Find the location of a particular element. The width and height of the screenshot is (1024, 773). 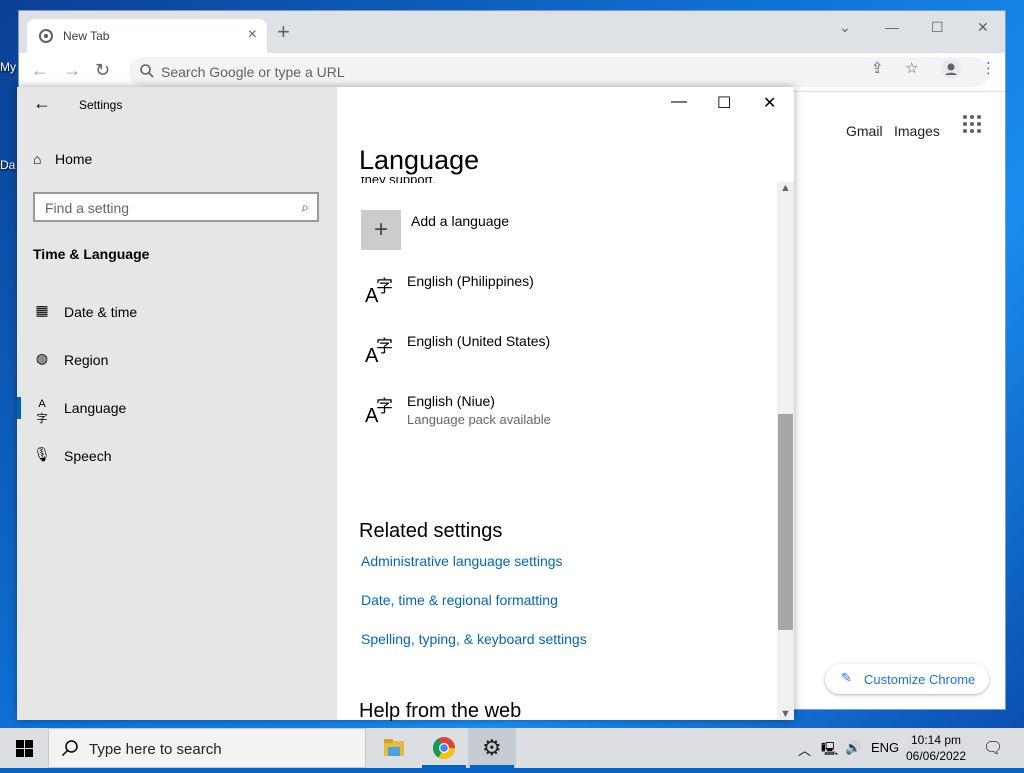

language-item: A 字 English (United States) is located at coordinates (561, 358).